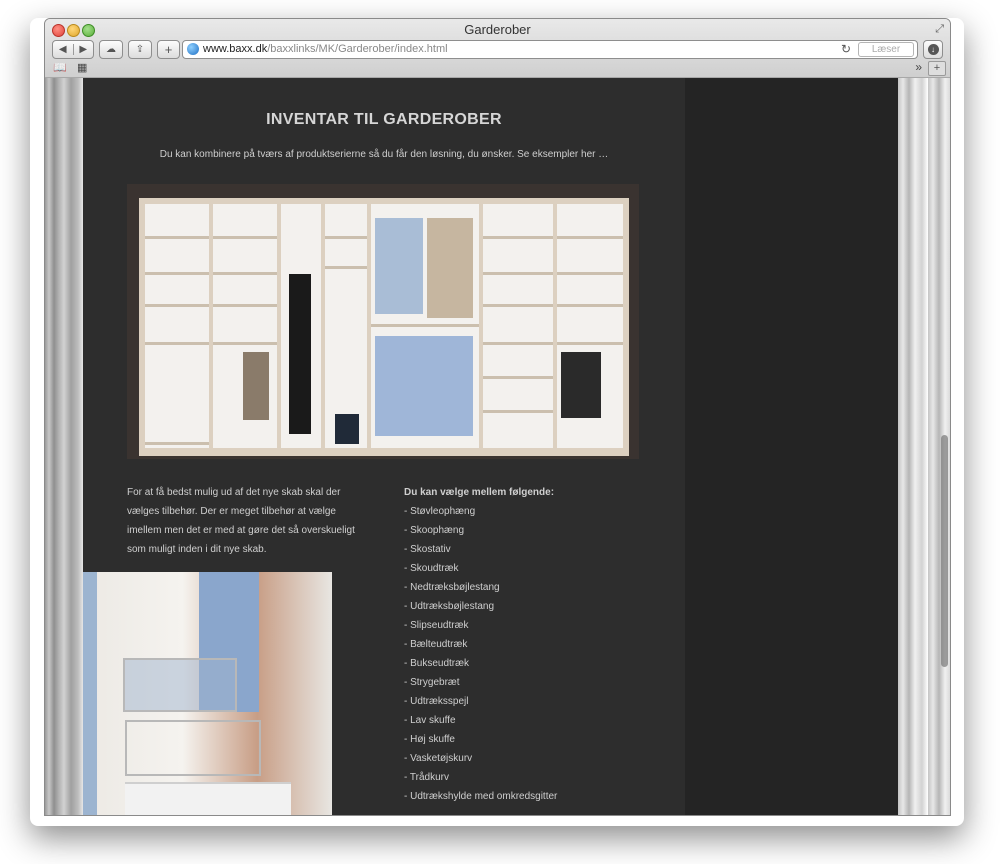  Describe the element at coordinates (497, 68) in the screenshot. I see `bookmarks-bar: 📖 ▦ » +` at that location.